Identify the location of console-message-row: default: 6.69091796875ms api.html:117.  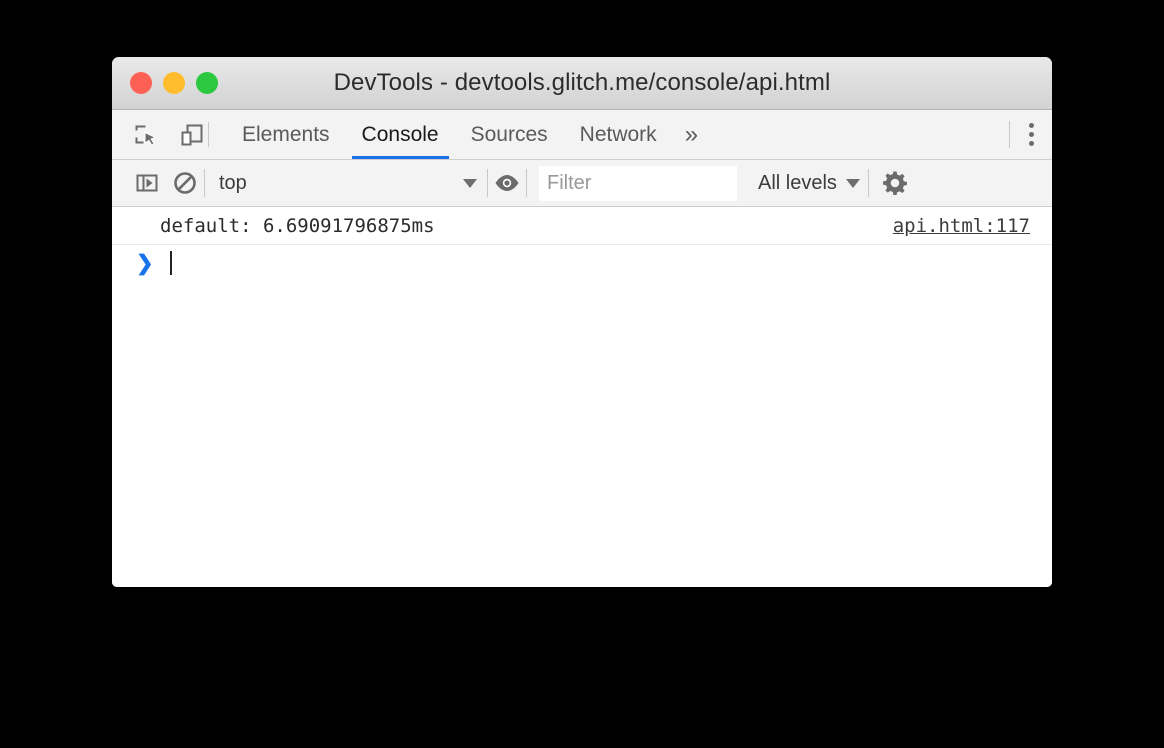
(582, 226).